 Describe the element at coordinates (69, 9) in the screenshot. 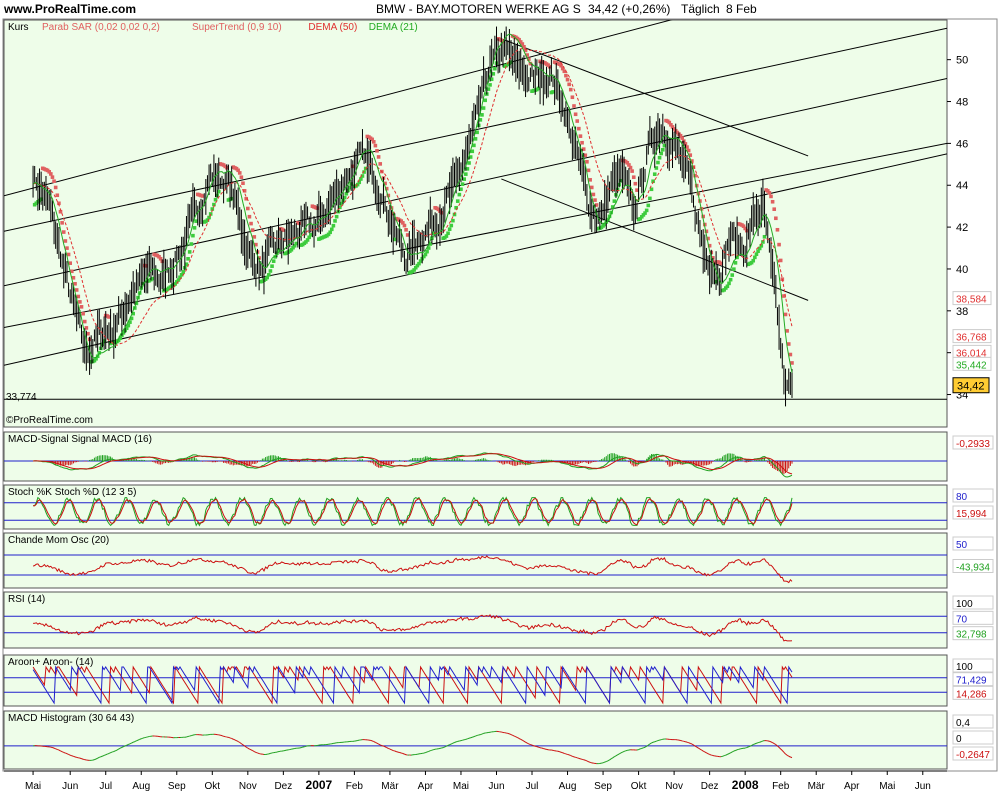

I see `site-label: www.ProRealTime.com` at that location.